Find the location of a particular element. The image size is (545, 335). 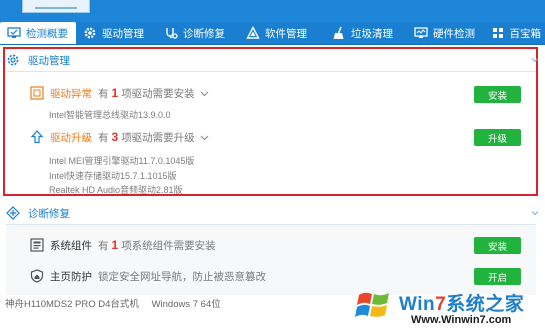

abnormal-count: 1 is located at coordinates (115, 93).